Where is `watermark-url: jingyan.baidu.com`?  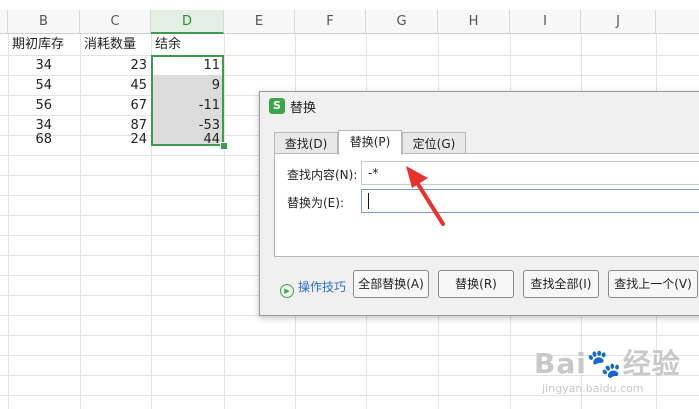
watermark-url: jingyan.baidu.com is located at coordinates (593, 388).